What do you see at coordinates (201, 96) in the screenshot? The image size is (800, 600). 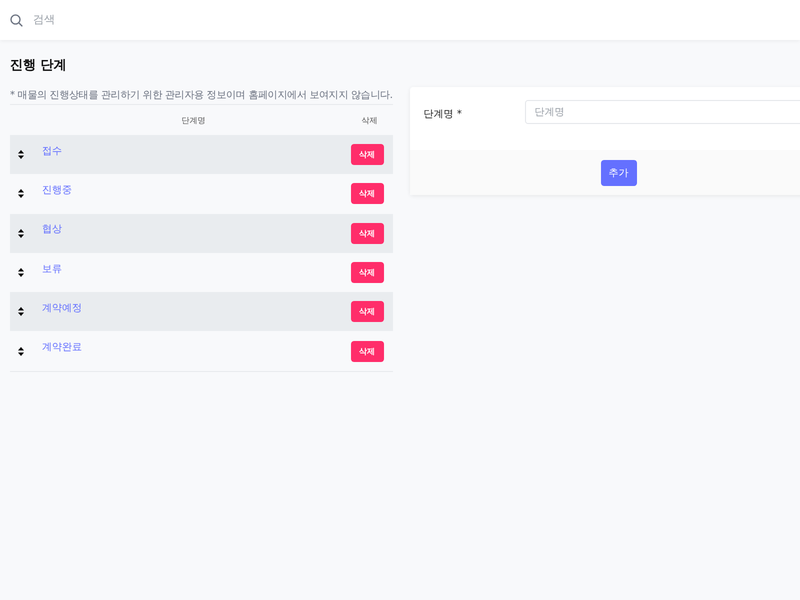 I see `info-note: * 매물의 진행상태를 관리하기 위한 관리자용 정보이며 홈페이지에서 보여지지 않습니다.` at bounding box center [201, 96].